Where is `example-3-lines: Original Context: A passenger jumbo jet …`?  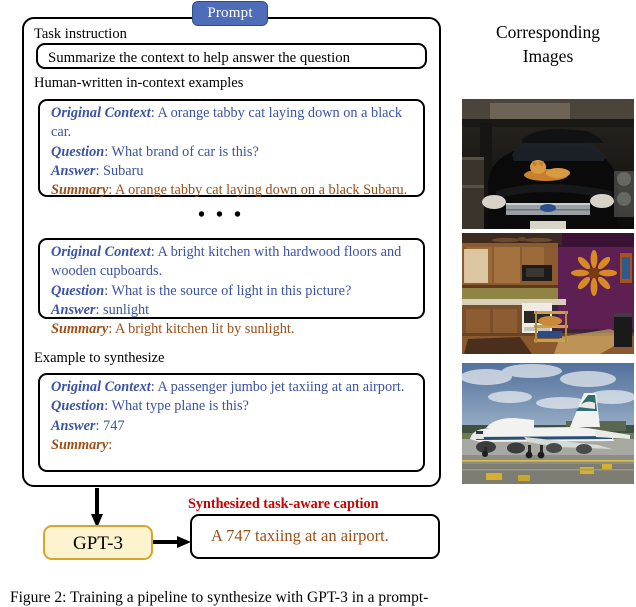 example-3-lines: Original Context: A passenger jumbo jet … is located at coordinates (233, 416).